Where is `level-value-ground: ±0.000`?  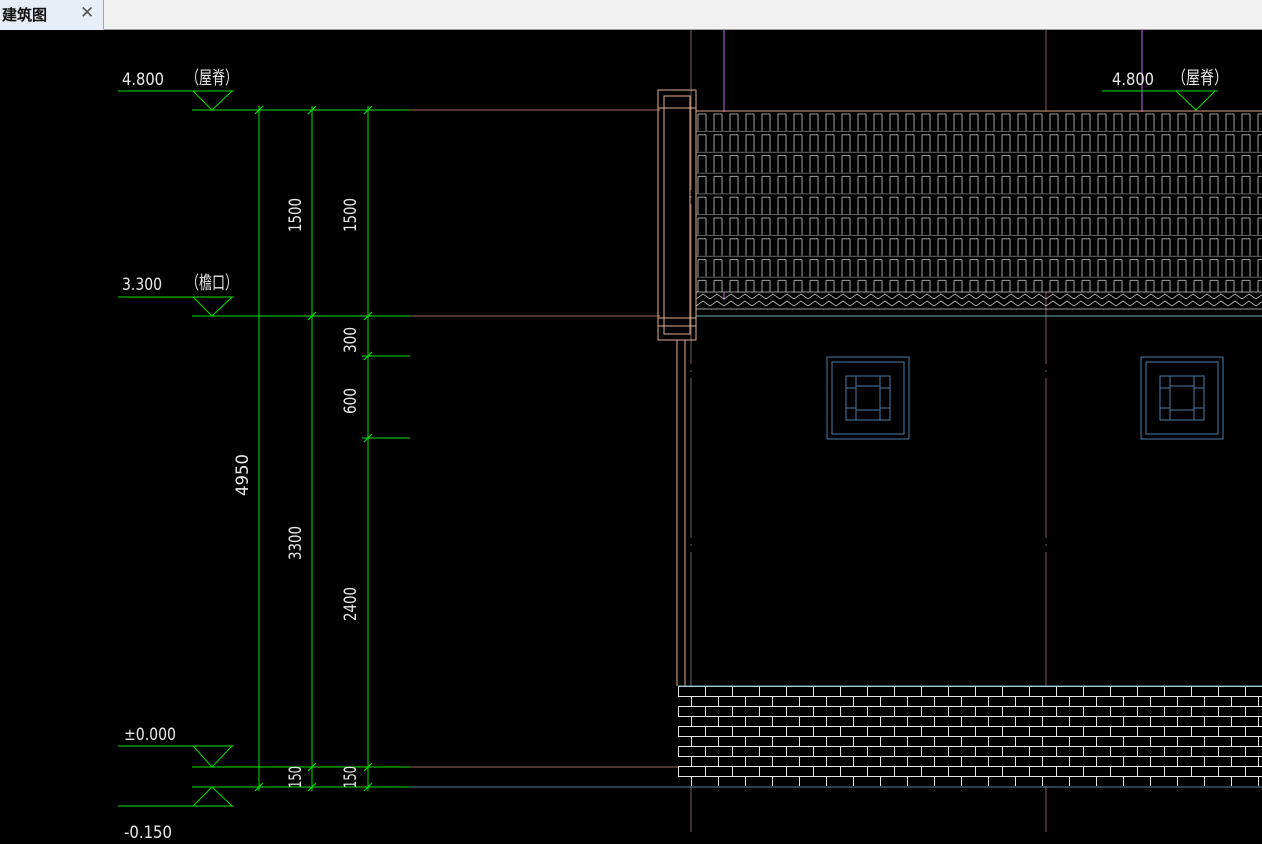 level-value-ground: ±0.000 is located at coordinates (150, 735).